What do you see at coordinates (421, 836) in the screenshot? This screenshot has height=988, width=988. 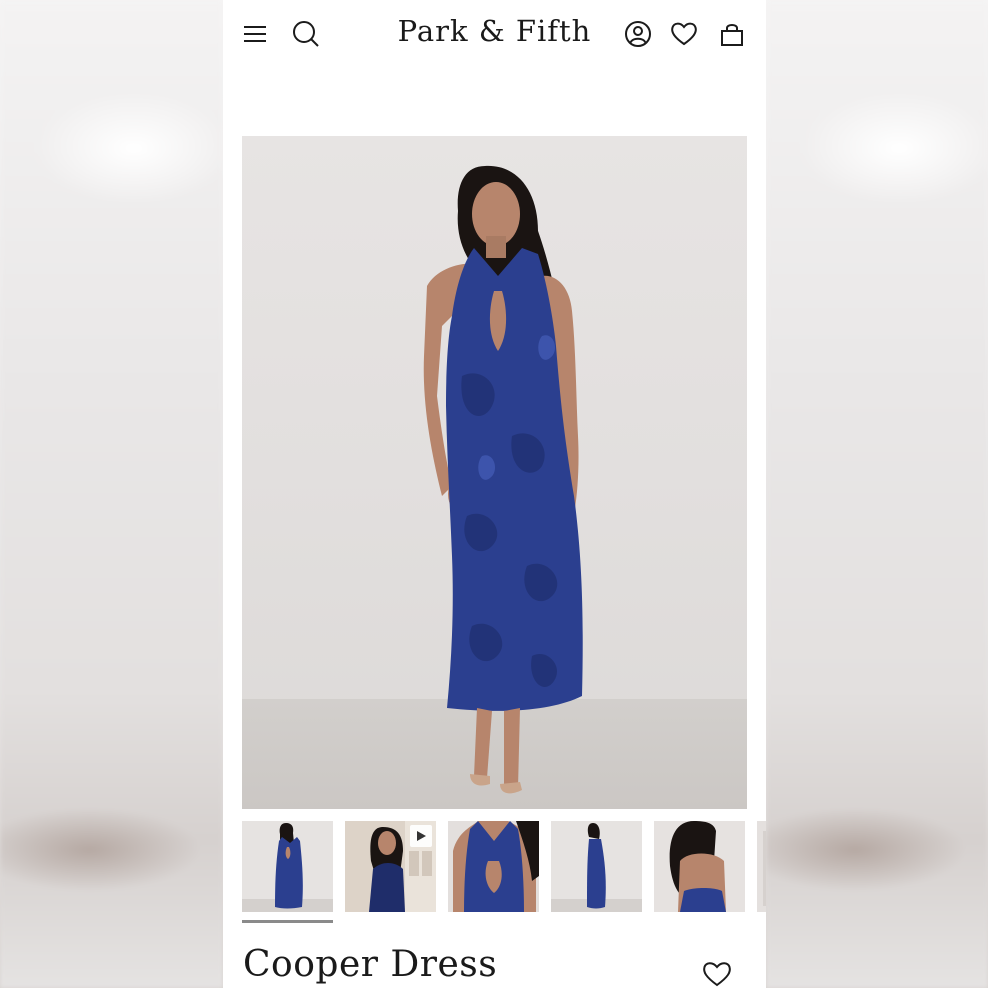 I see `play-icon` at bounding box center [421, 836].